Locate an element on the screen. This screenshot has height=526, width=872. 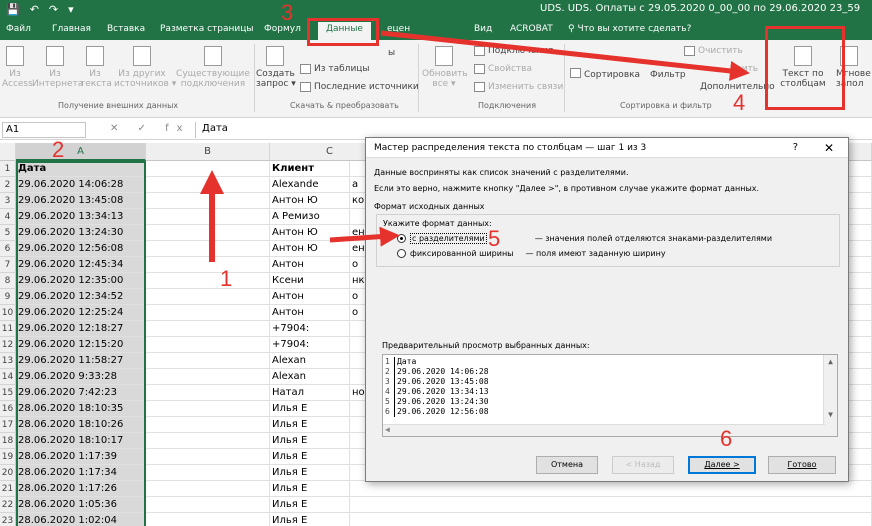
cancel-button: Отмена is located at coordinates (567, 465).